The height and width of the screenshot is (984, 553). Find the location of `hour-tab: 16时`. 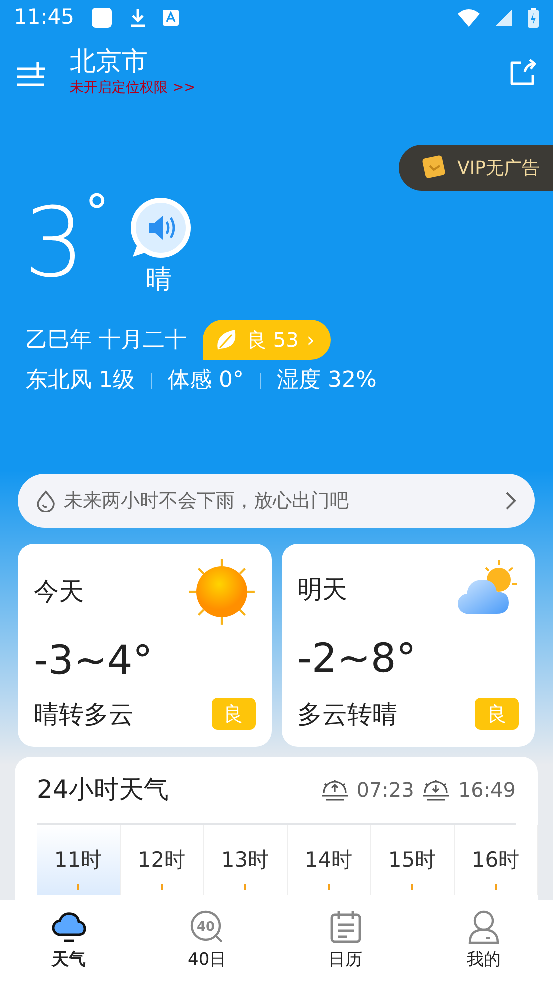

hour-tab: 16时 is located at coordinates (496, 859).